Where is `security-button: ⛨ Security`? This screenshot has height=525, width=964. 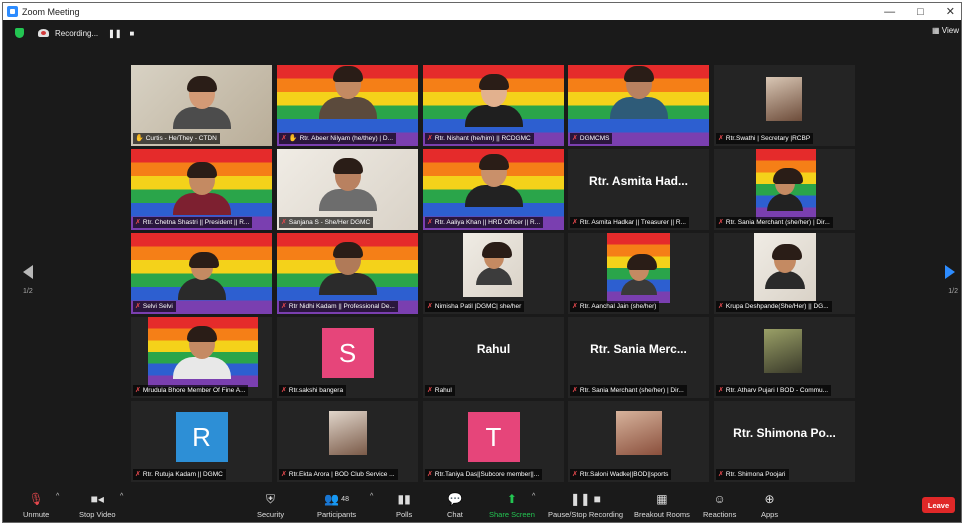 security-button: ⛨ Security is located at coordinates (270, 505).